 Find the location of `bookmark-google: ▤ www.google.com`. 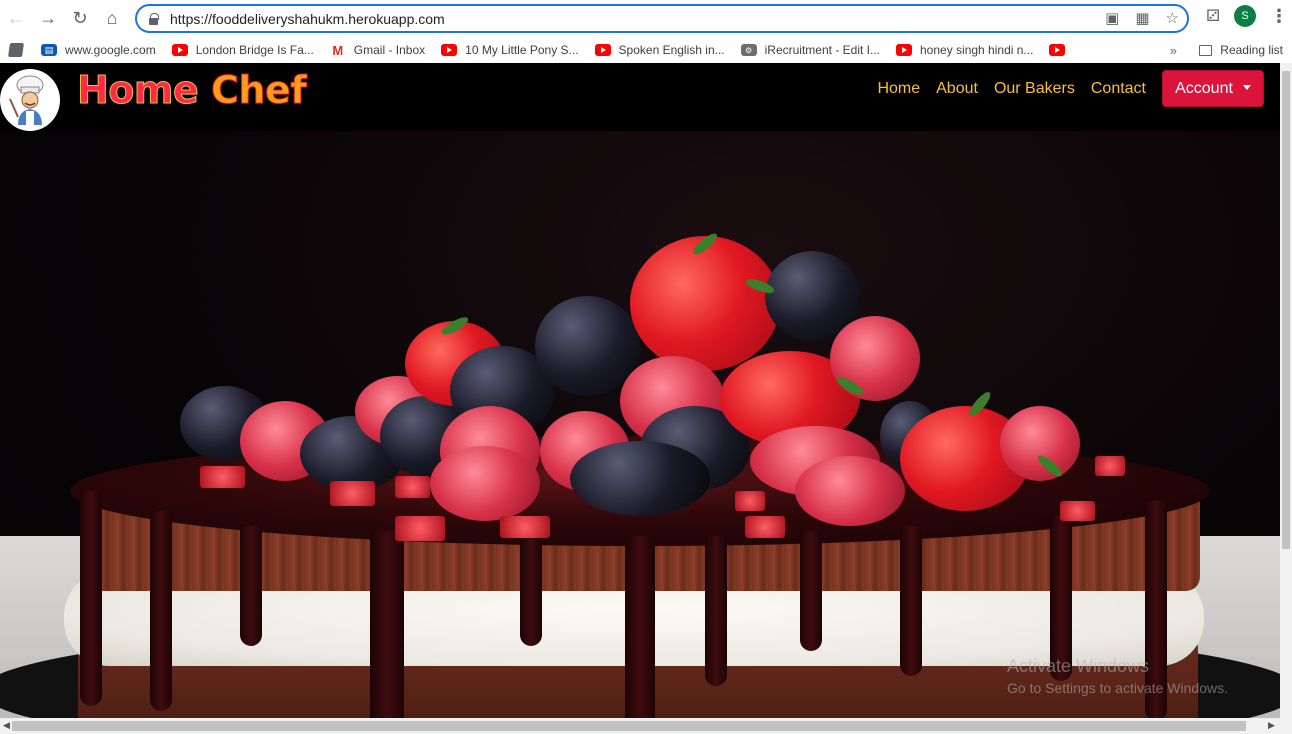

bookmark-google: ▤ www.google.com is located at coordinates (98, 50).